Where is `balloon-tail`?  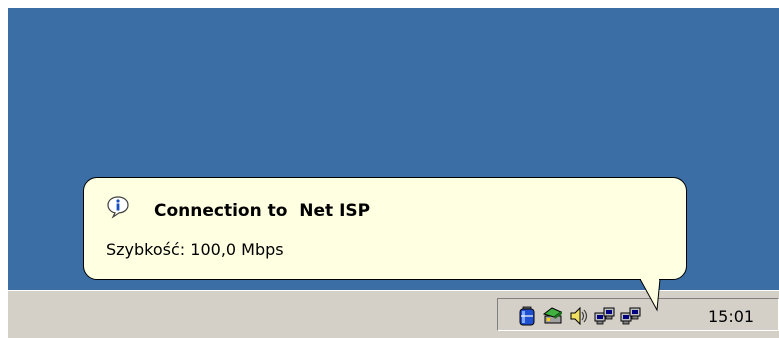 balloon-tail is located at coordinates (650, 295).